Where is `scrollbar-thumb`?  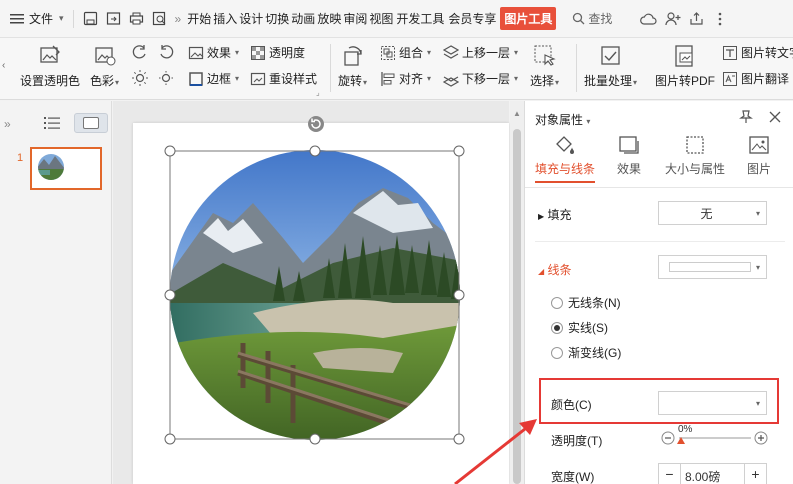
scrollbar-thumb is located at coordinates (517, 306).